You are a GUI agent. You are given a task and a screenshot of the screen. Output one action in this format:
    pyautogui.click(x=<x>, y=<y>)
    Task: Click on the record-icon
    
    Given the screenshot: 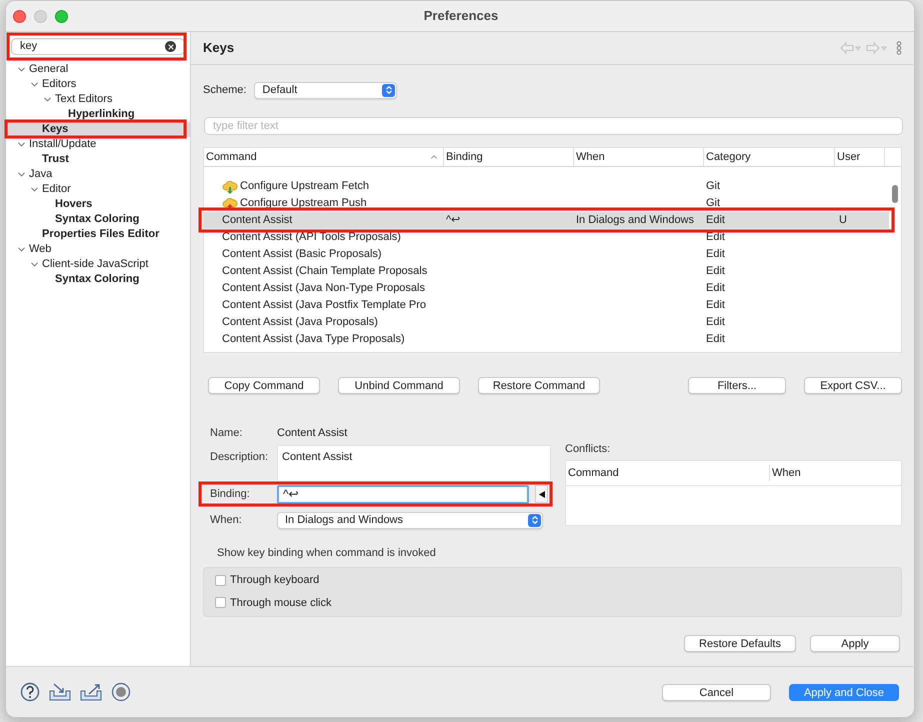 What is the action you would take?
    pyautogui.click(x=121, y=692)
    